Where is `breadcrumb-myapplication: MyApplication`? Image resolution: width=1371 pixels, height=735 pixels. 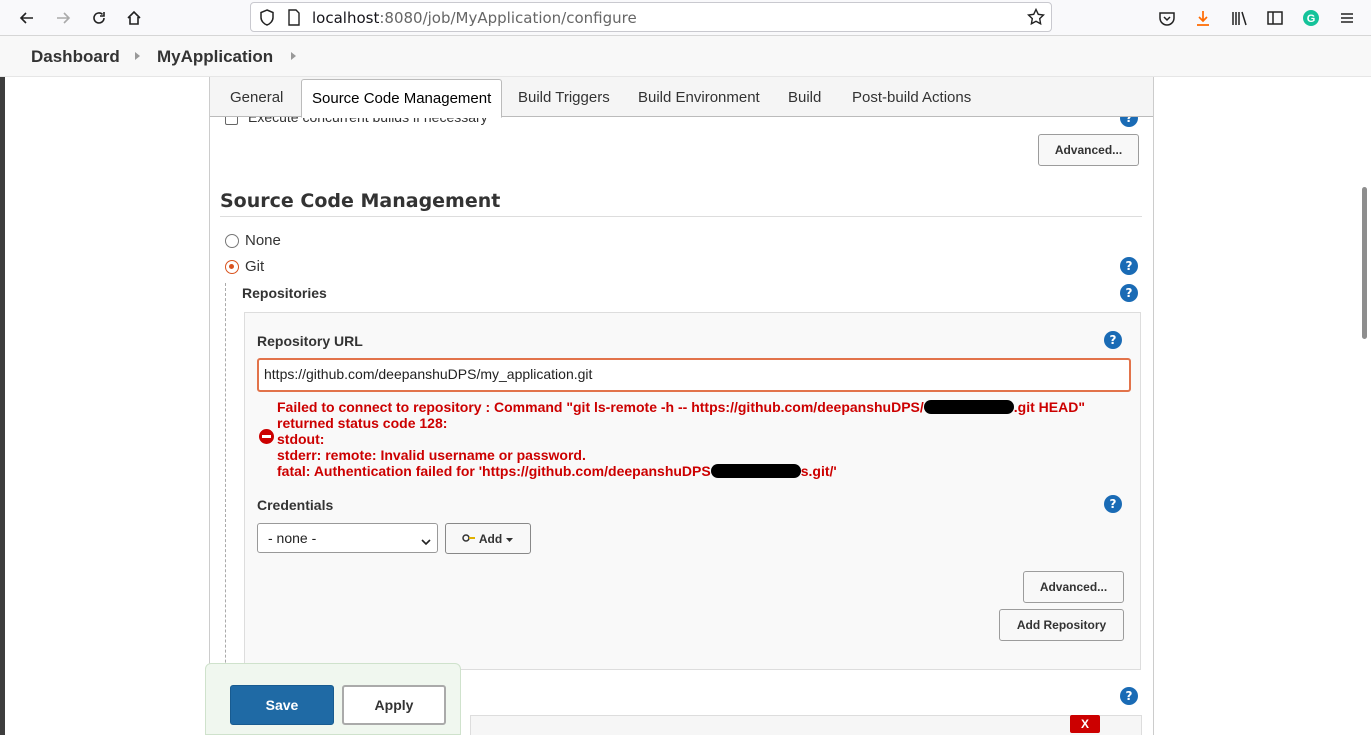 breadcrumb-myapplication: MyApplication is located at coordinates (215, 57).